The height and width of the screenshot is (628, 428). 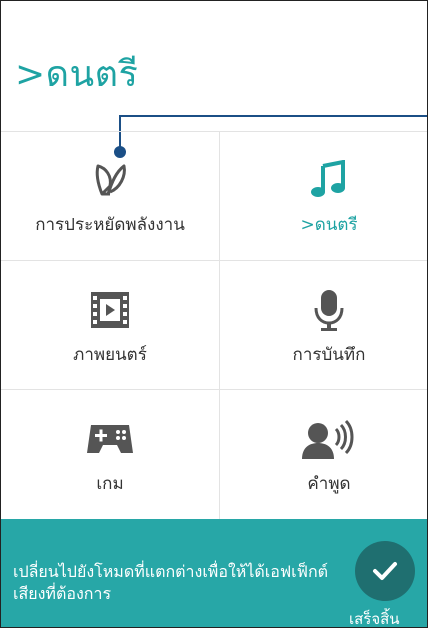 I want to click on mode-speech: คำพูด, so click(x=323, y=454).